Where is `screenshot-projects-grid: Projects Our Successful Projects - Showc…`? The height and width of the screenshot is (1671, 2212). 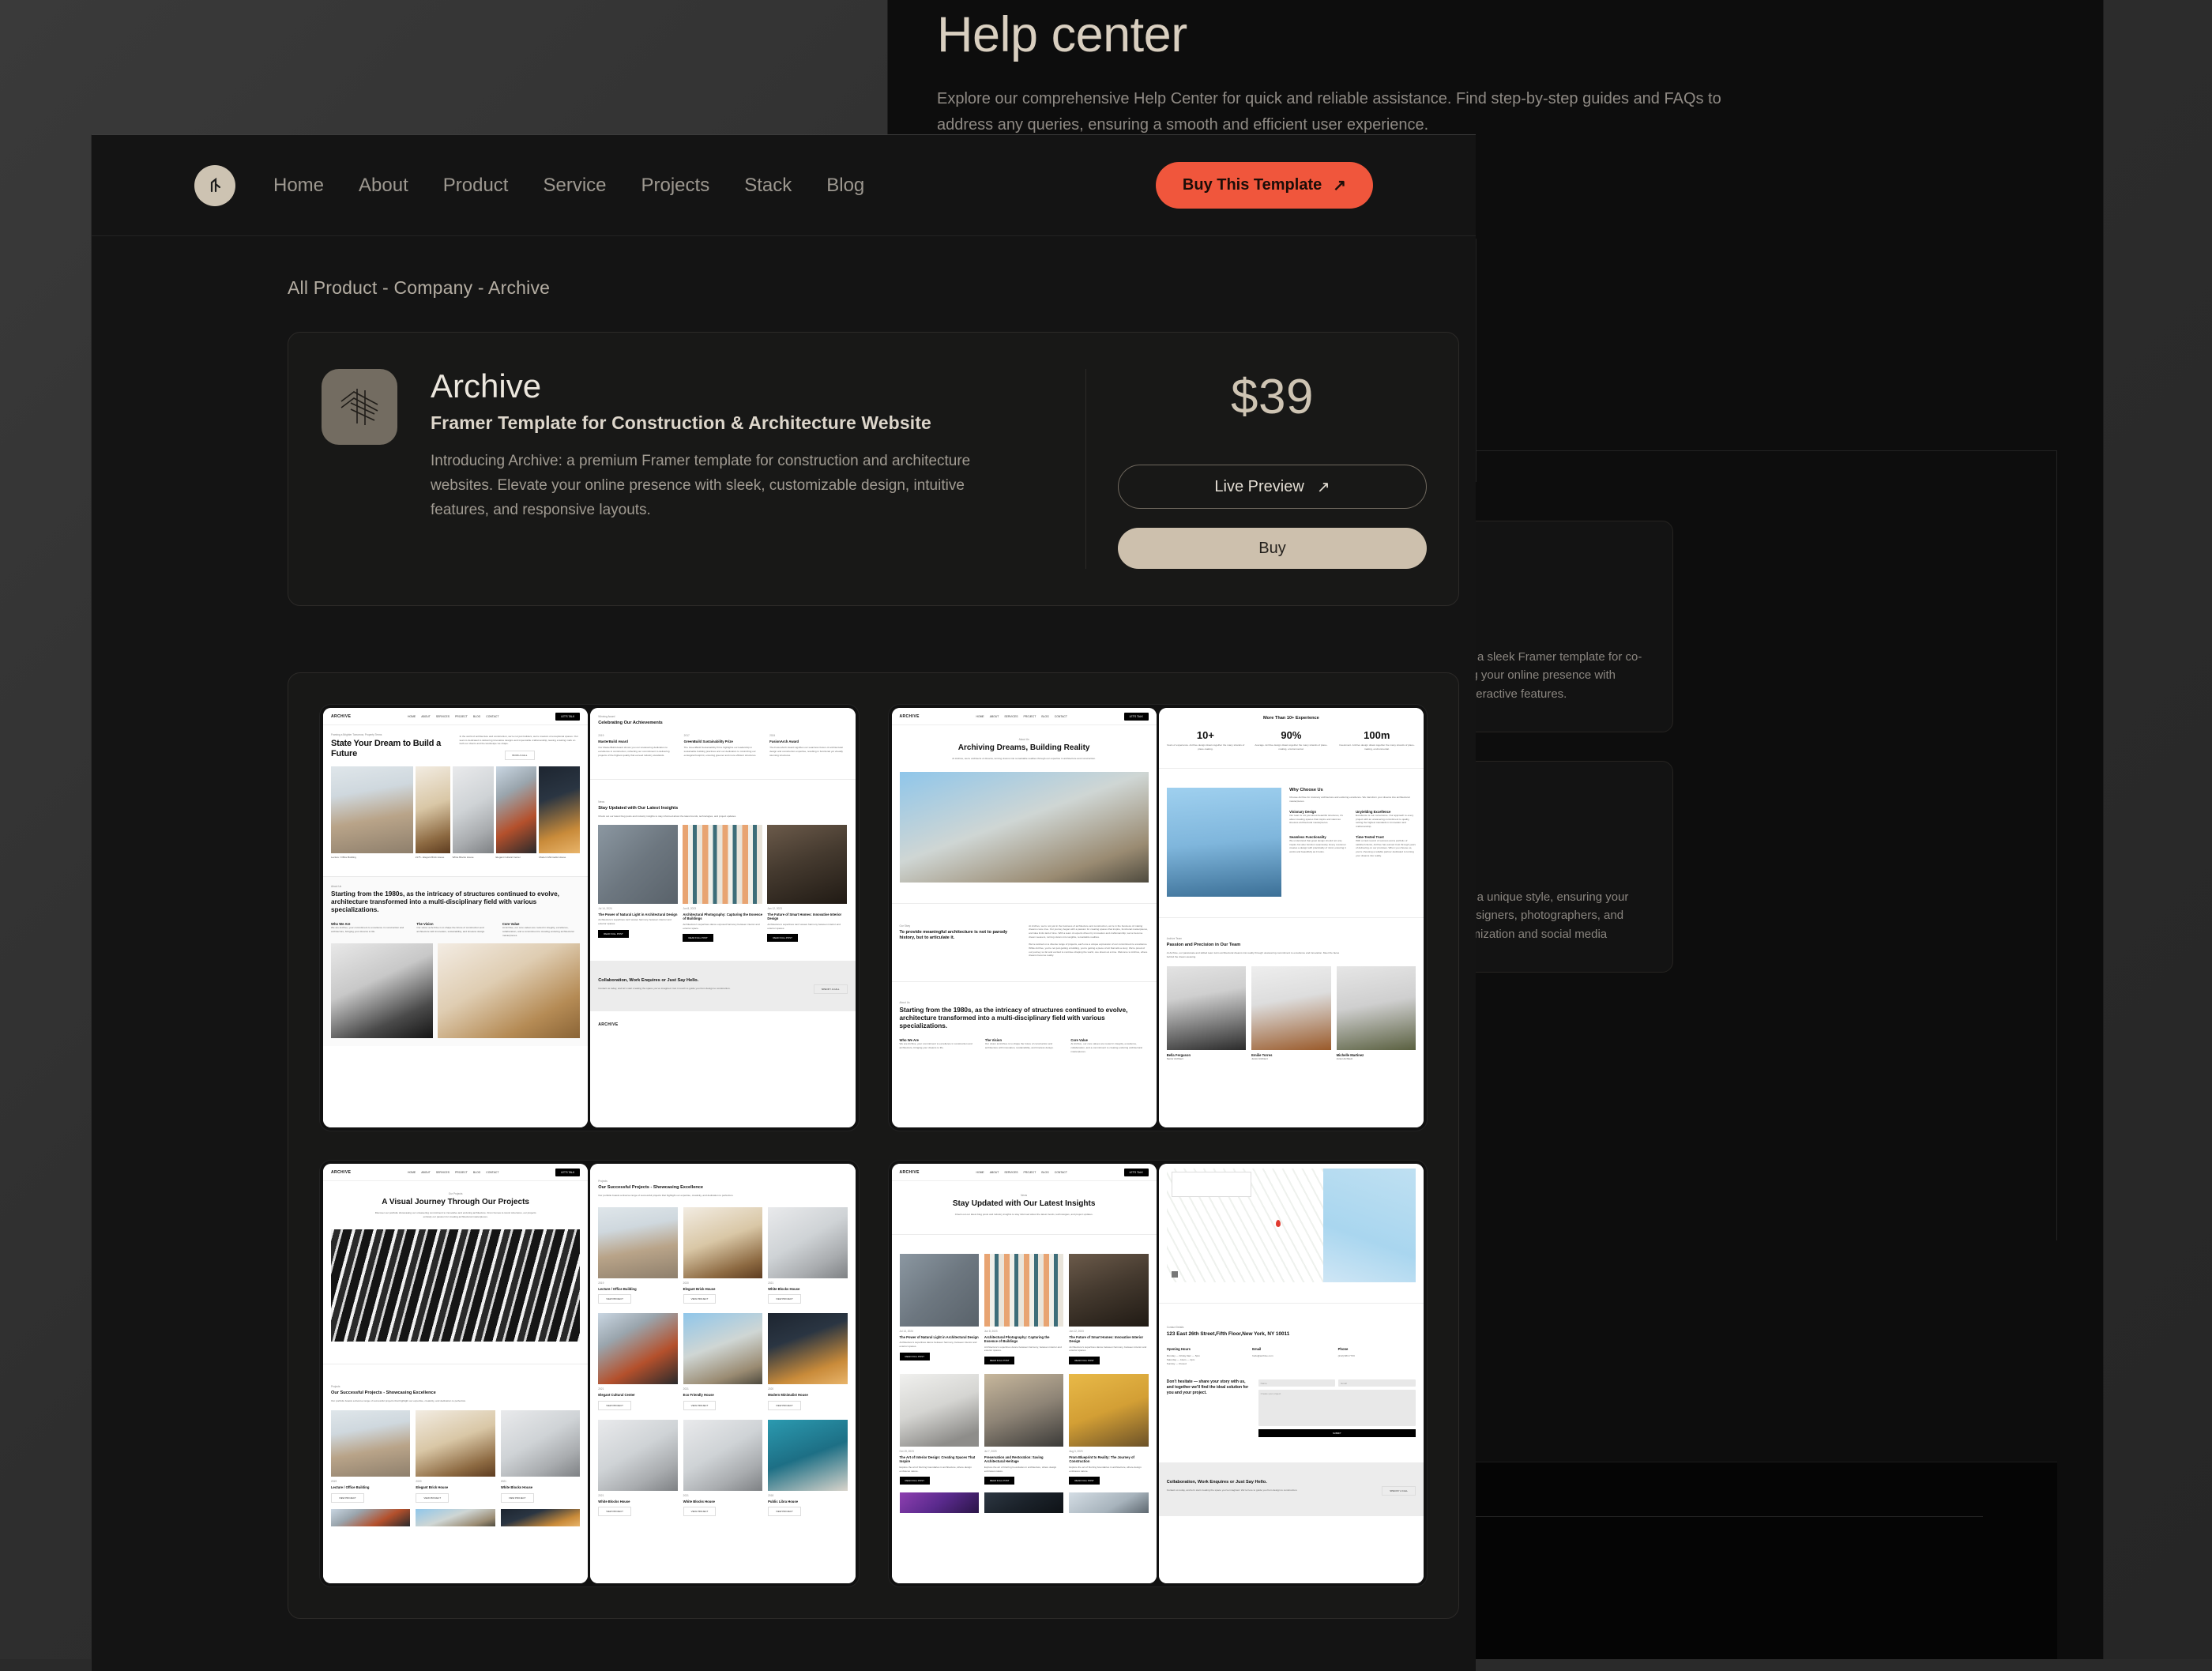
screenshot-projects-grid: Projects Our Successful Projects - Showc… is located at coordinates (722, 1373).